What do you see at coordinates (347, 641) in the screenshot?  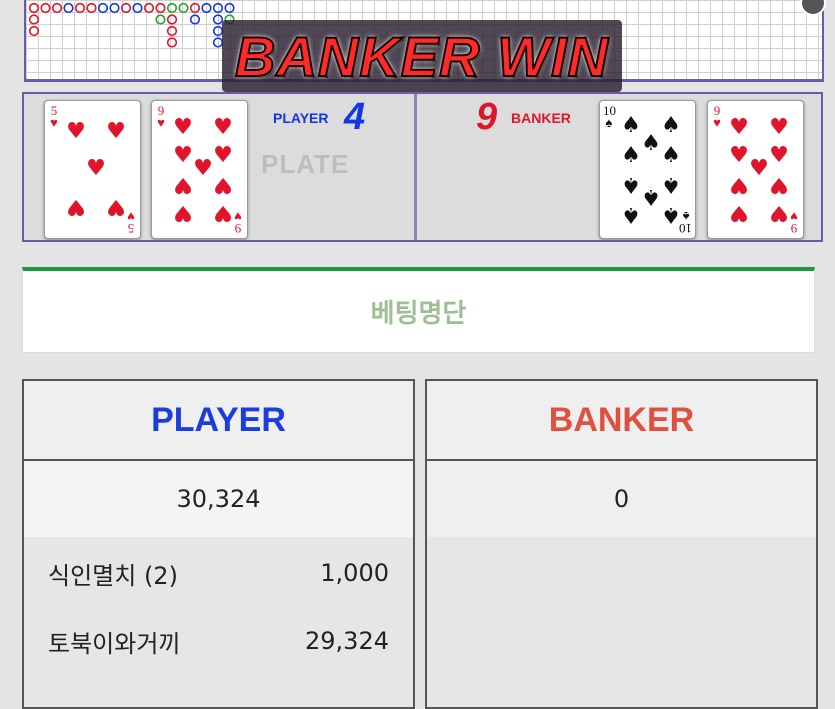 I see `bet-amount: 29,324` at bounding box center [347, 641].